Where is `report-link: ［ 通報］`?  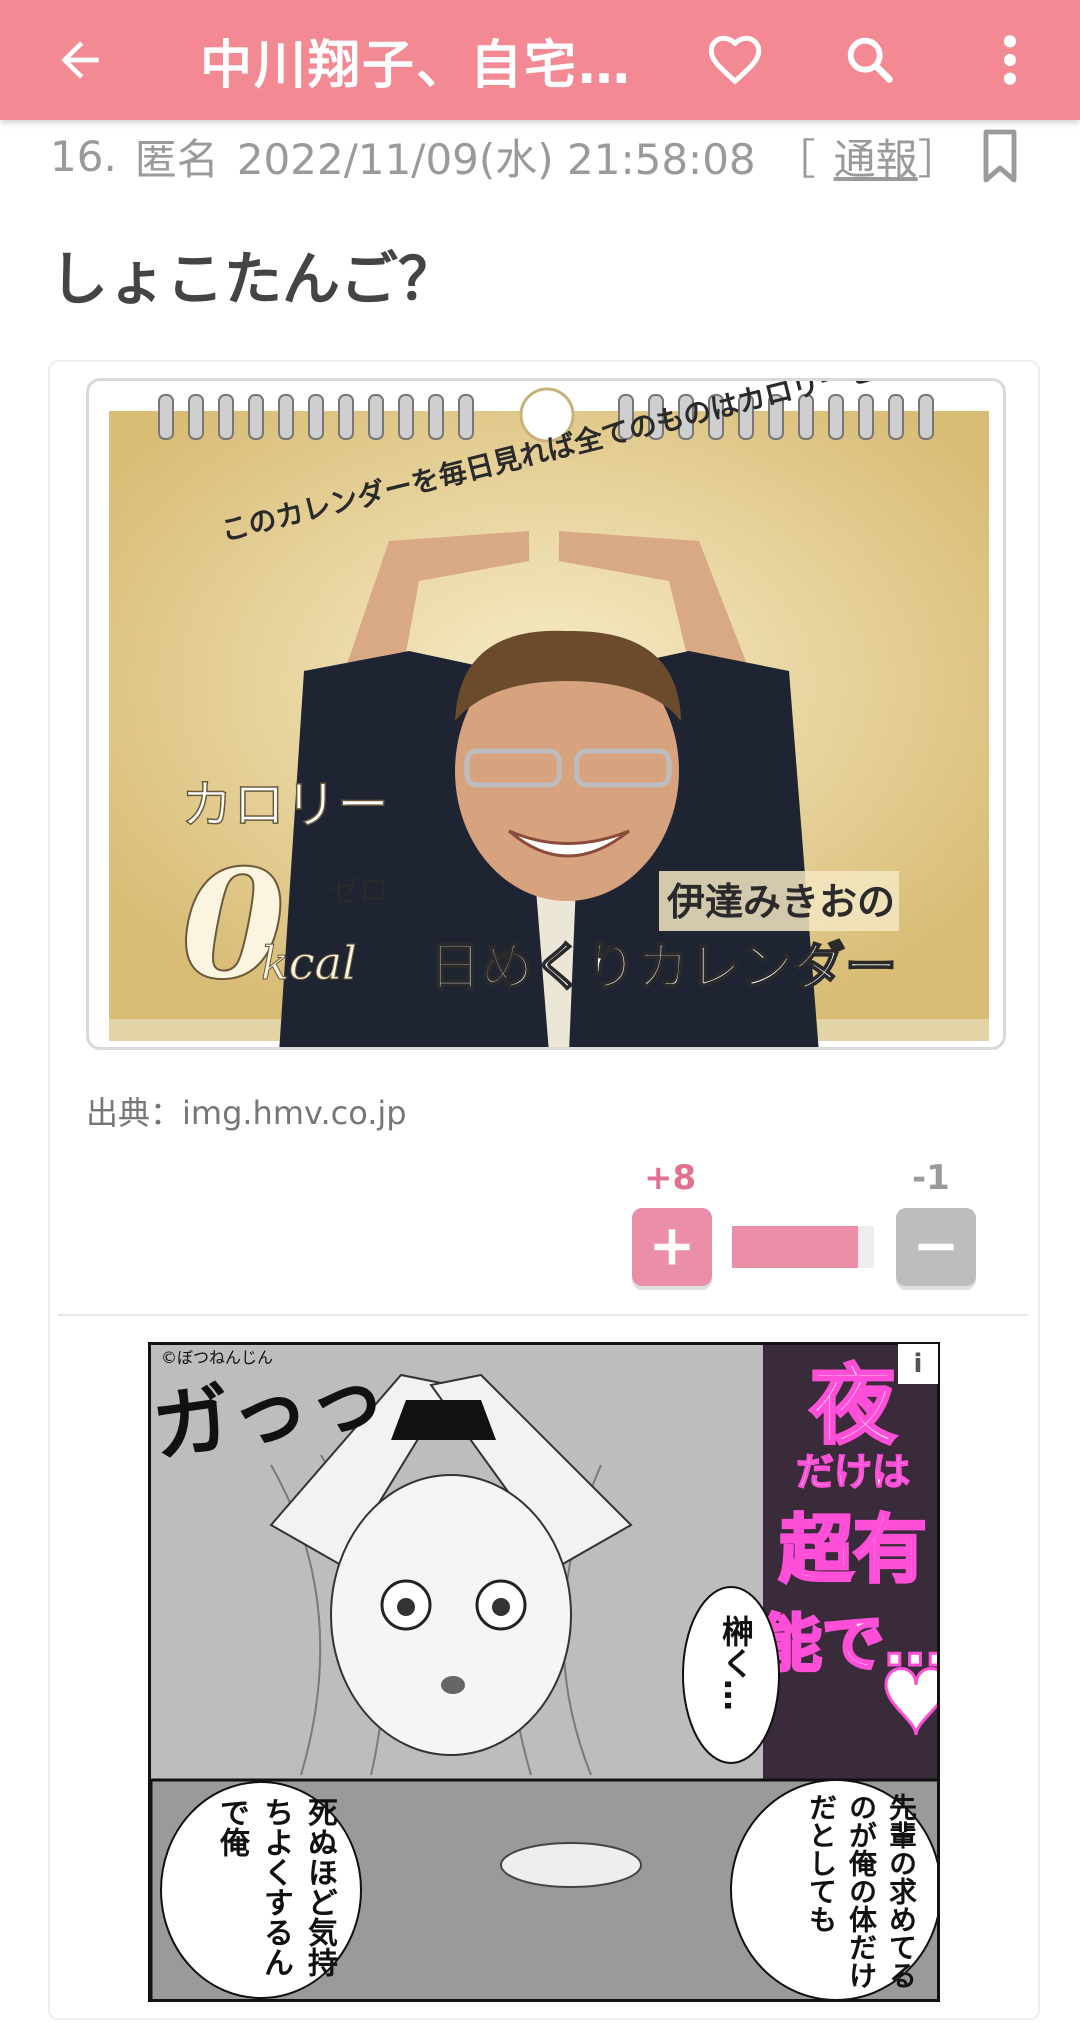
report-link: ［ 通報］ is located at coordinates (876, 156).